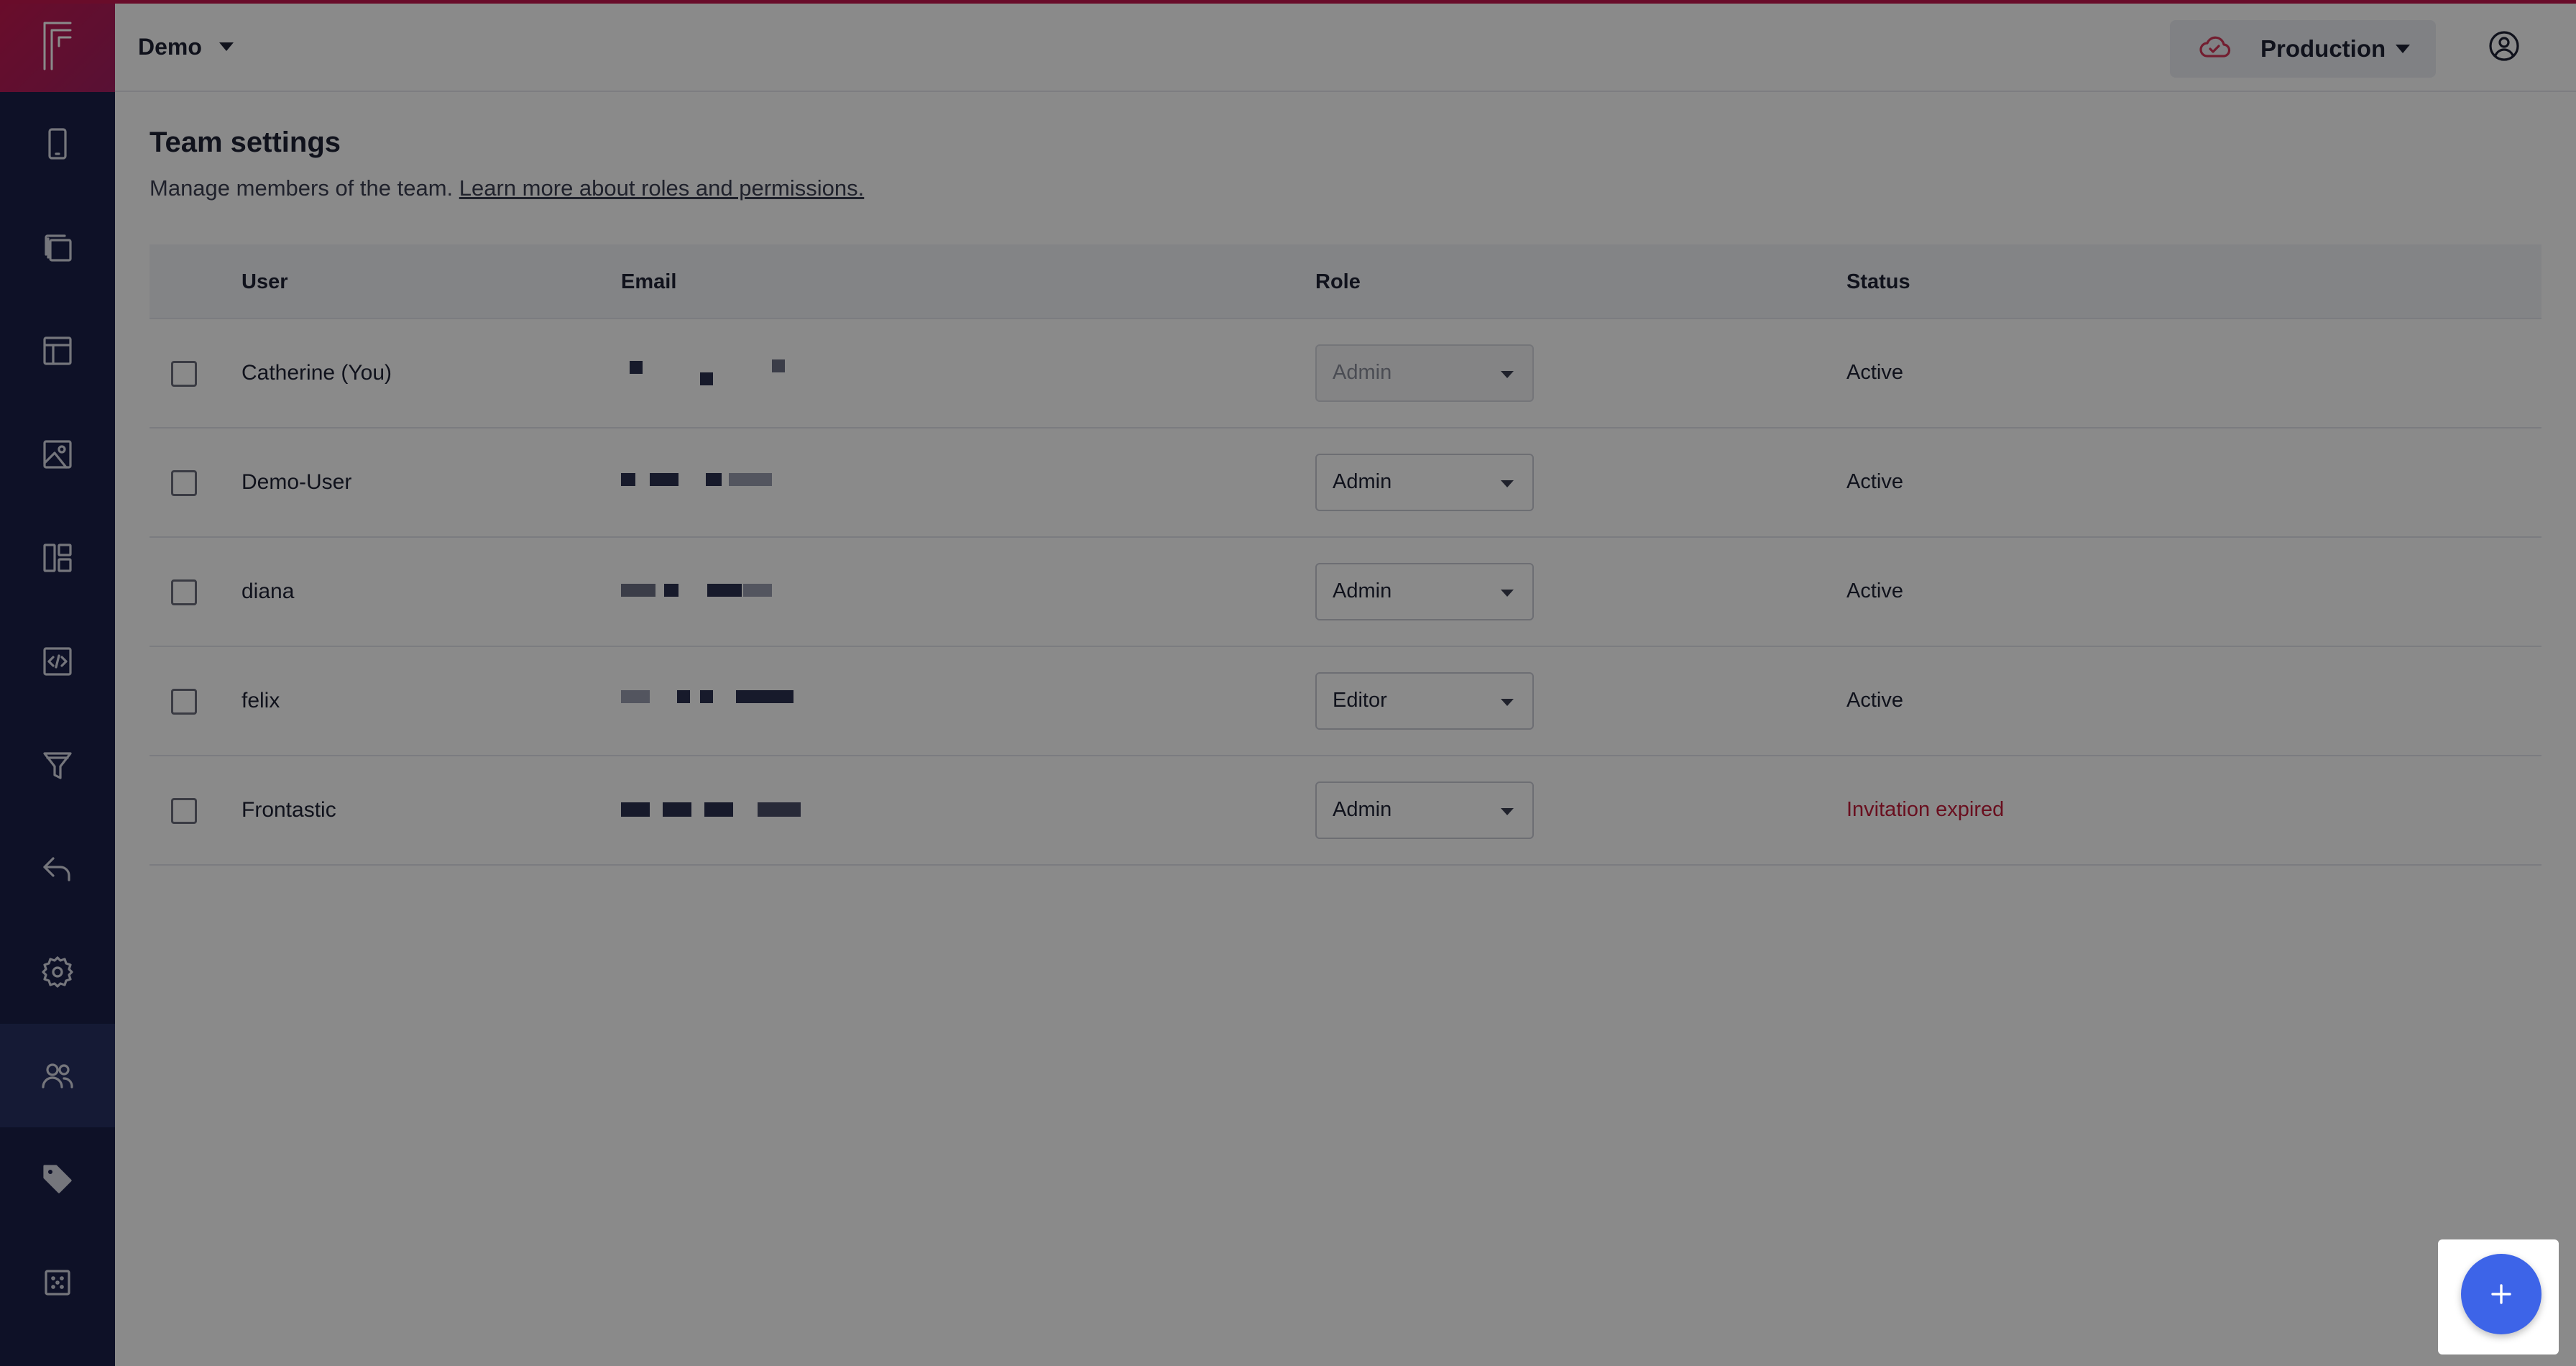 The height and width of the screenshot is (1366, 2576). I want to click on plus-icon, so click(2501, 1294).